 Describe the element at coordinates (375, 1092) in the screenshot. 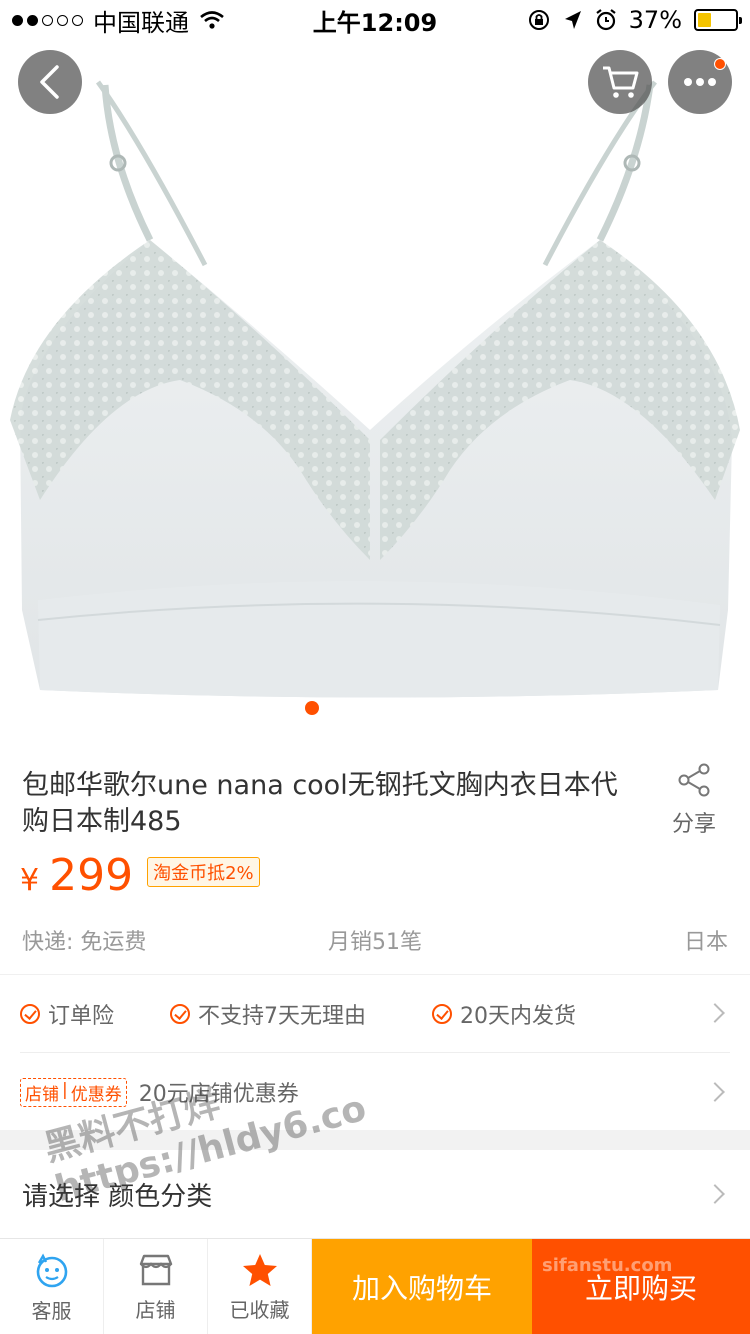

I see `coupon-row: 店铺 | 优惠券 20元店铺优惠券` at that location.